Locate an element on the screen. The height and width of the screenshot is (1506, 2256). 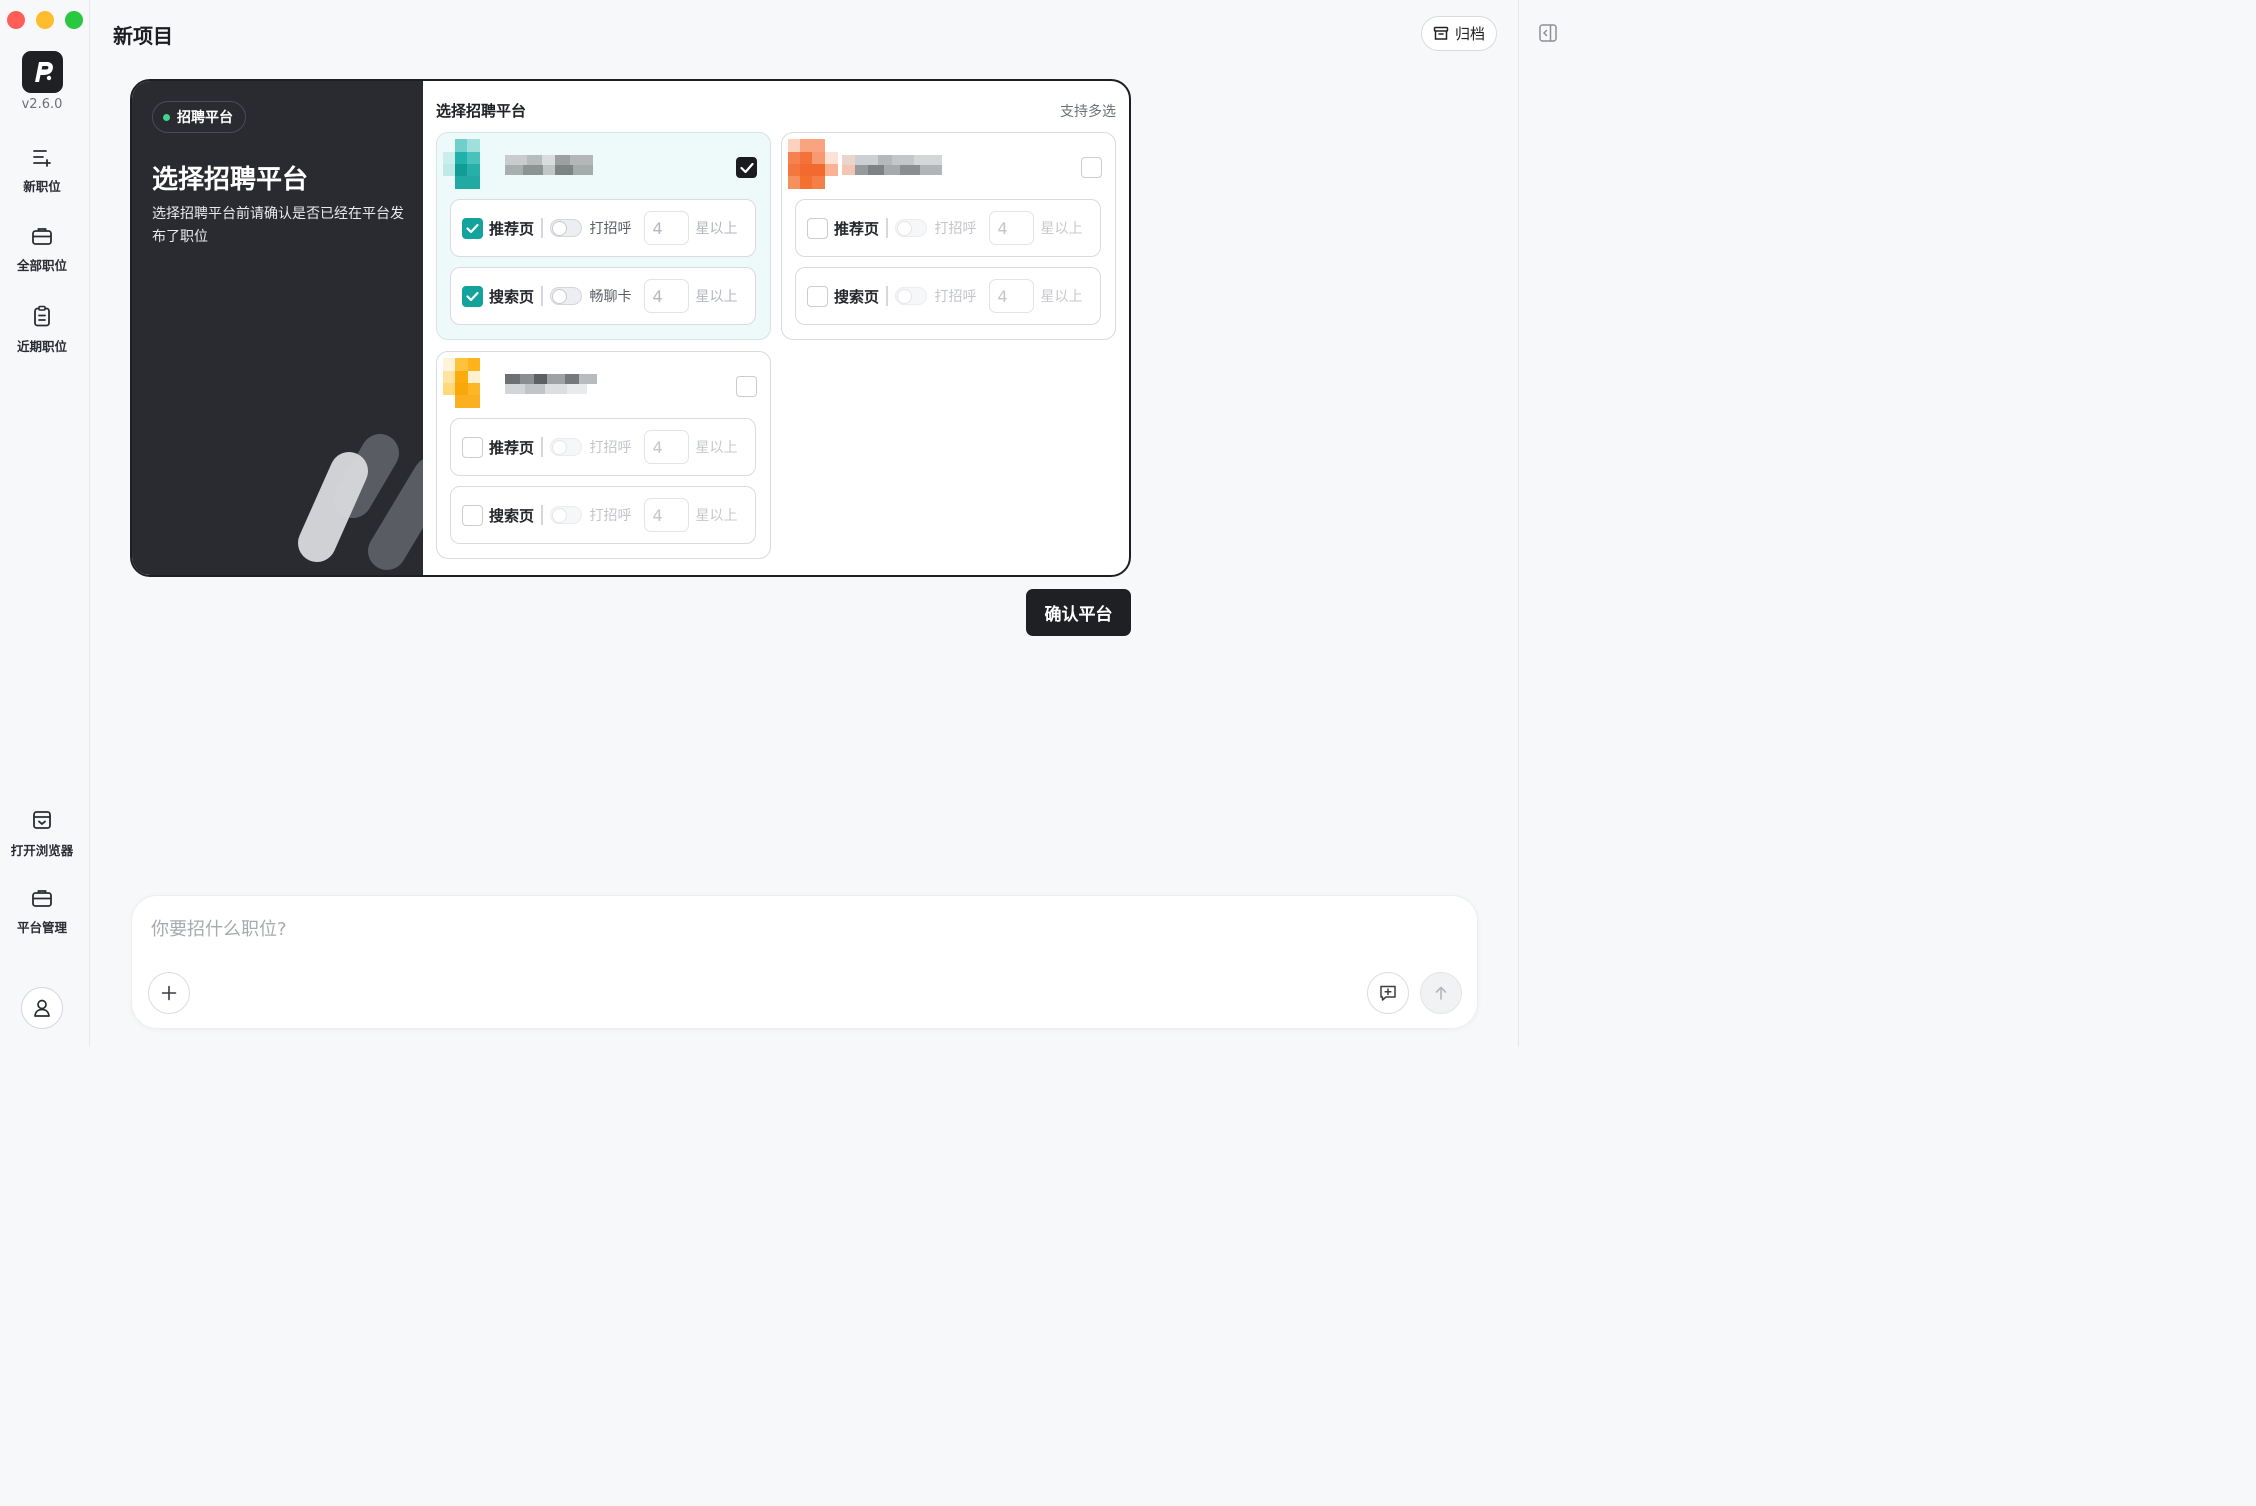
add-attachment-button is located at coordinates (169, 993).